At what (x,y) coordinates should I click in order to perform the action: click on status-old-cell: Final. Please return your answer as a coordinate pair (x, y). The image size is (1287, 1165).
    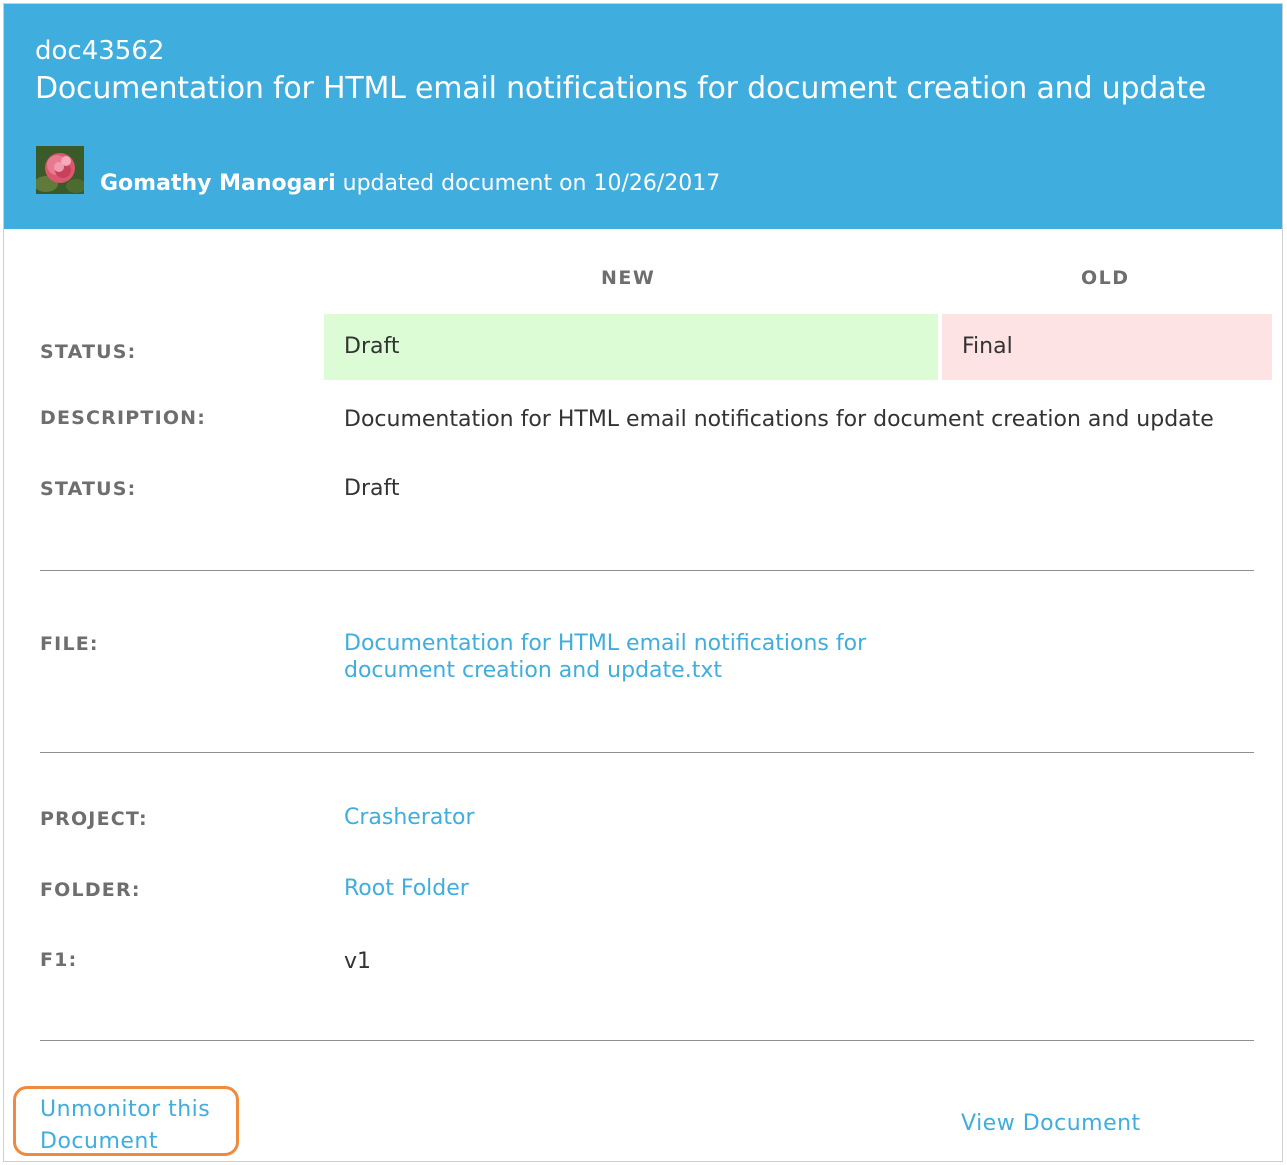
    Looking at the image, I should click on (1107, 347).